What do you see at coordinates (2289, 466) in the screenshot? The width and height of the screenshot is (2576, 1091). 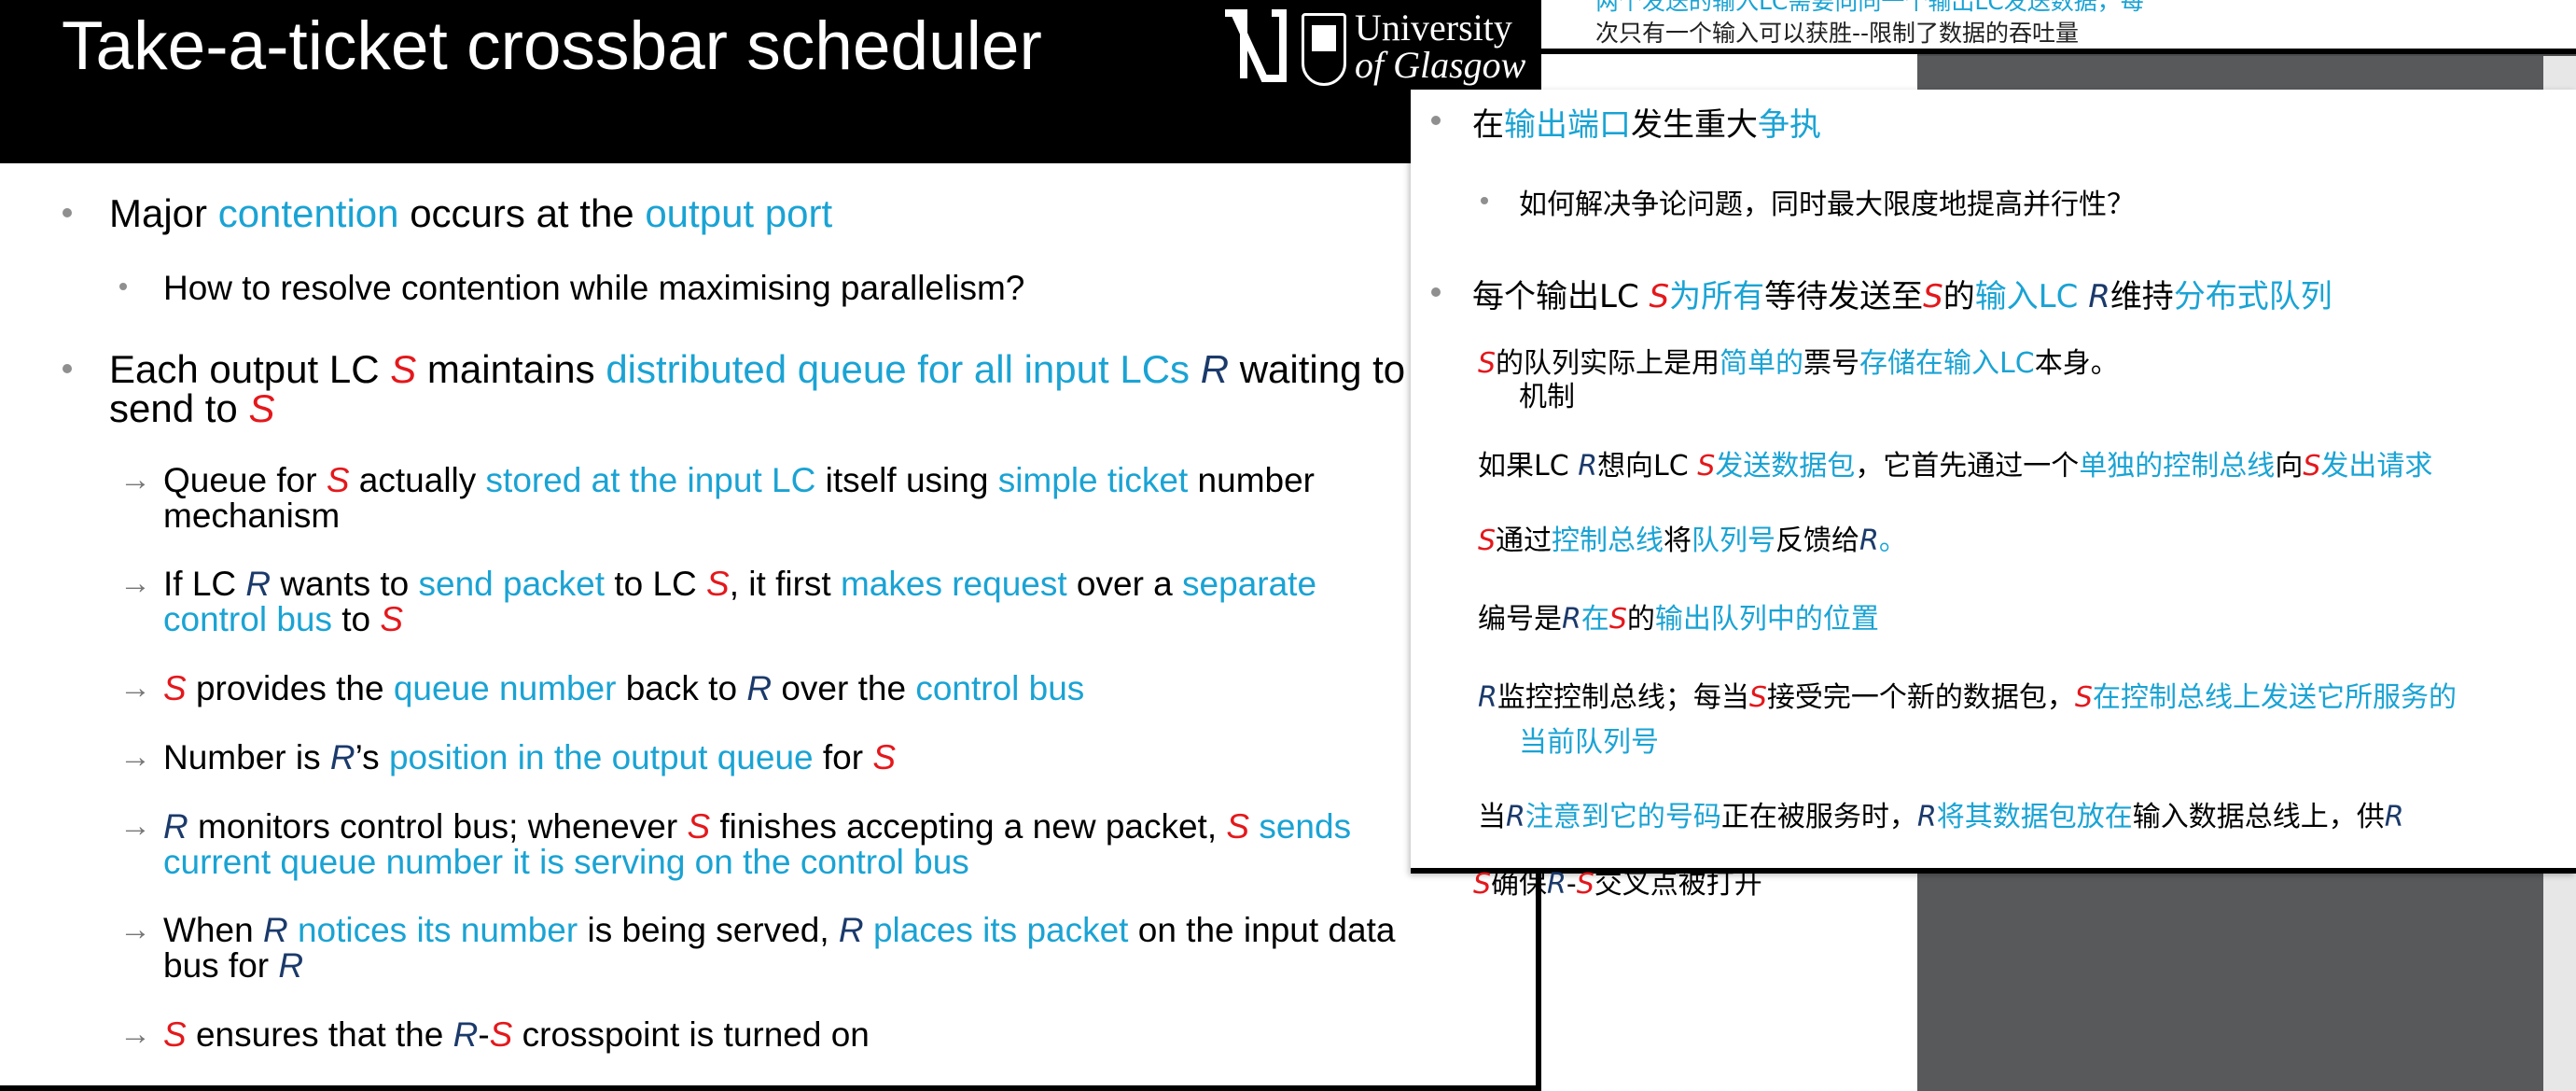 I see `text-run: 向` at bounding box center [2289, 466].